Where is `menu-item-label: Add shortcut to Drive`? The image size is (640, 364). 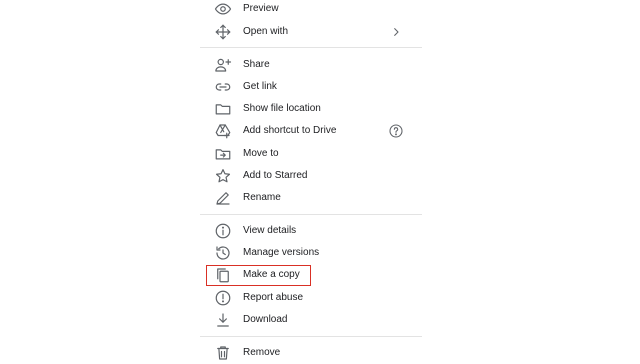 menu-item-label: Add shortcut to Drive is located at coordinates (290, 130).